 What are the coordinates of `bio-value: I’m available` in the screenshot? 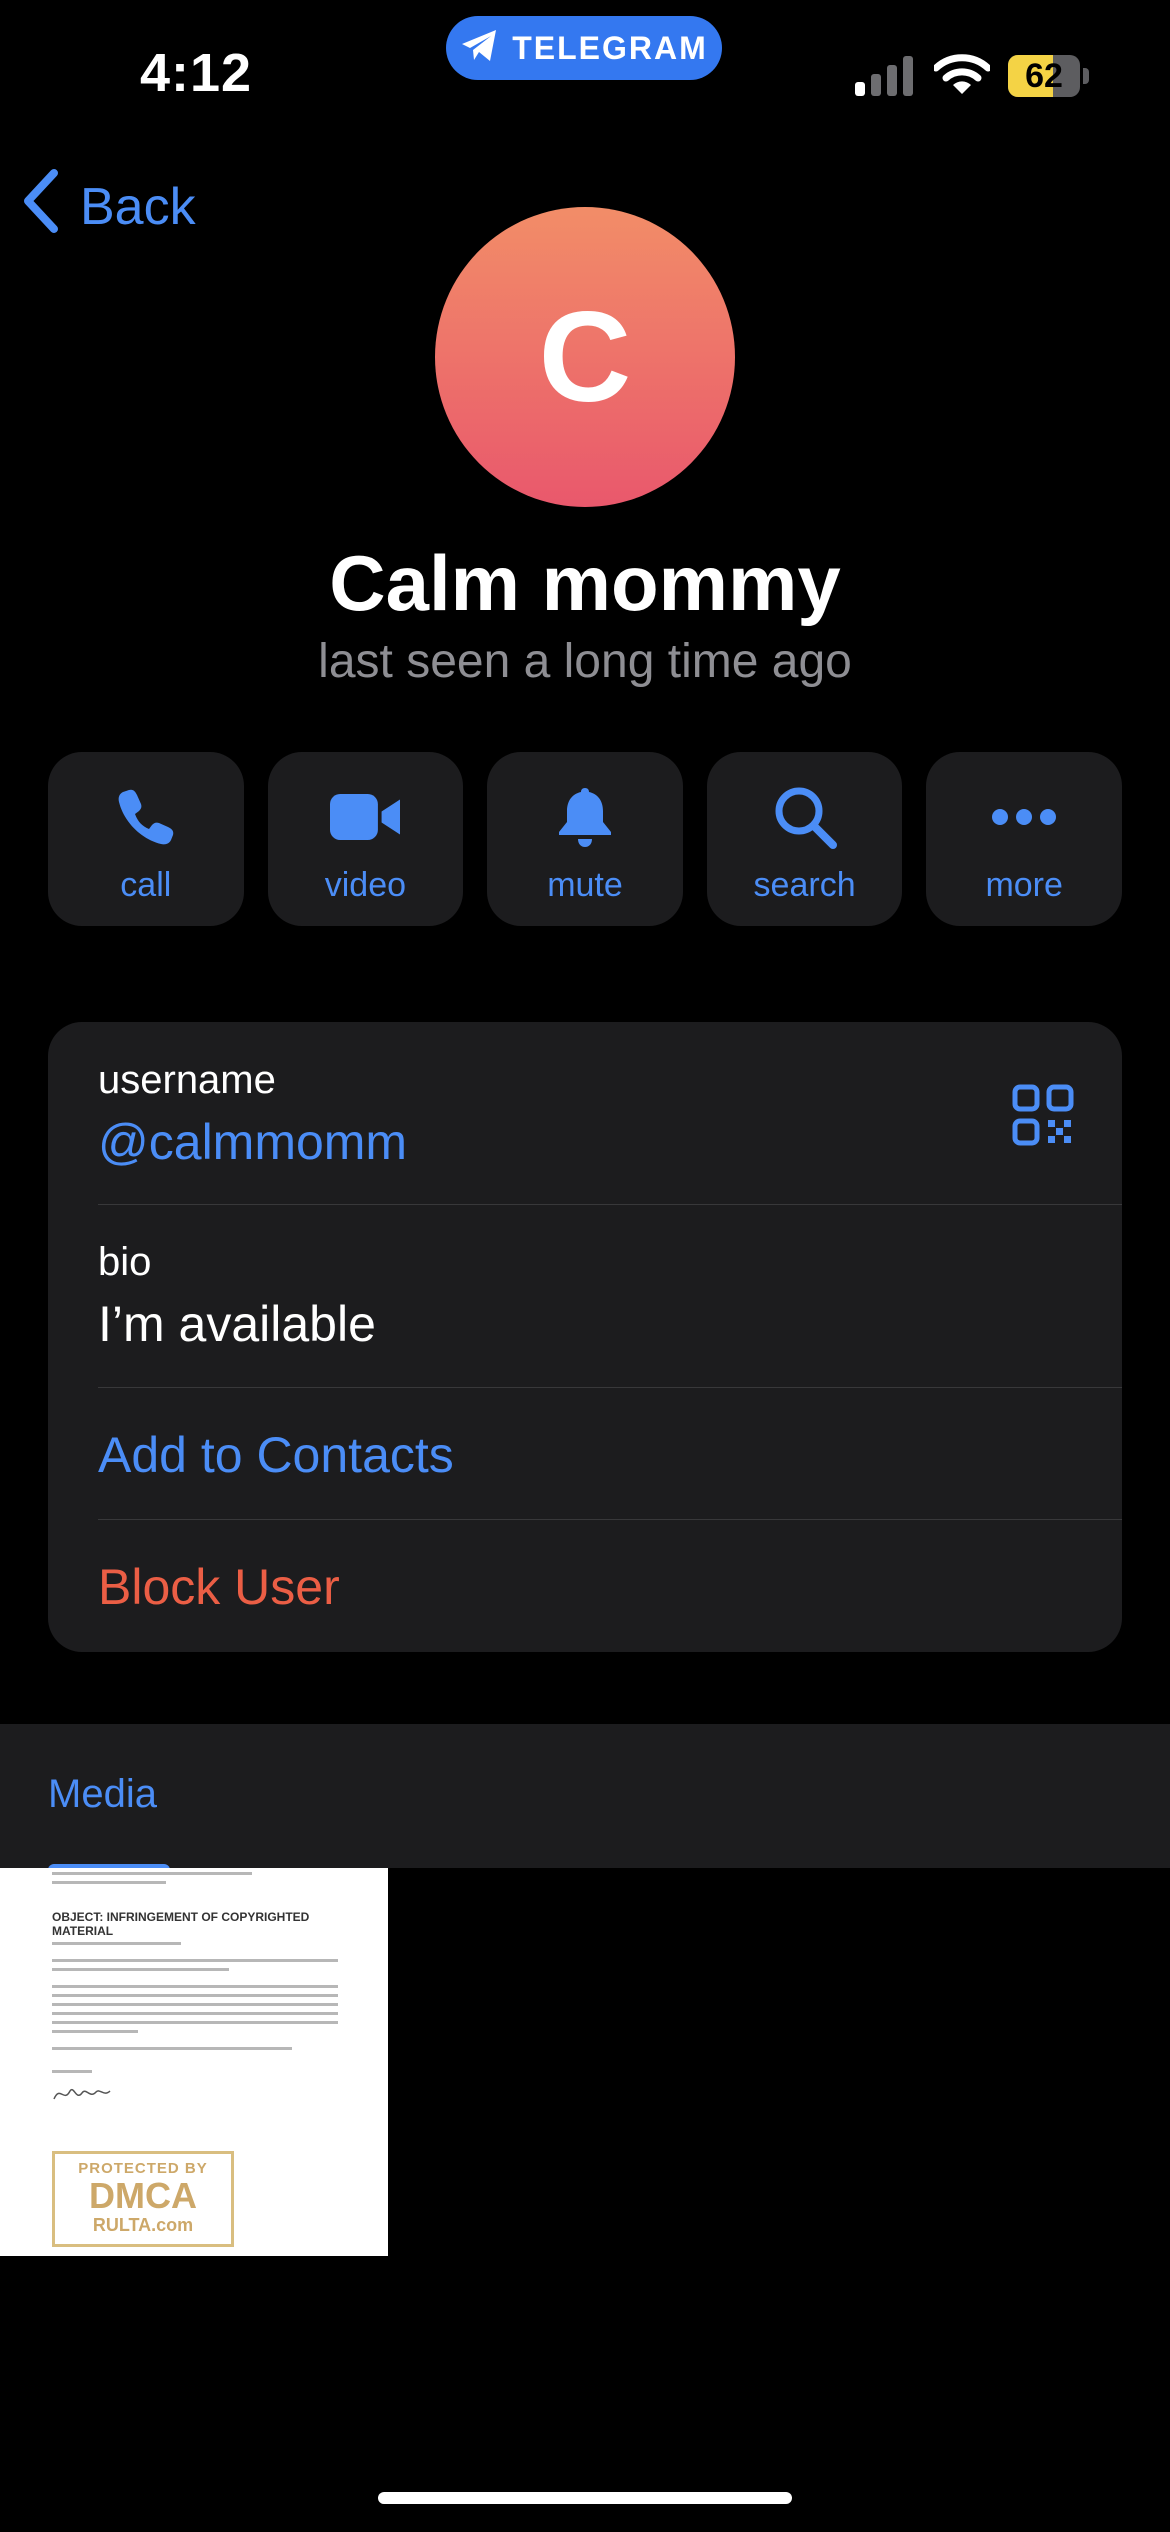 It's located at (237, 1324).